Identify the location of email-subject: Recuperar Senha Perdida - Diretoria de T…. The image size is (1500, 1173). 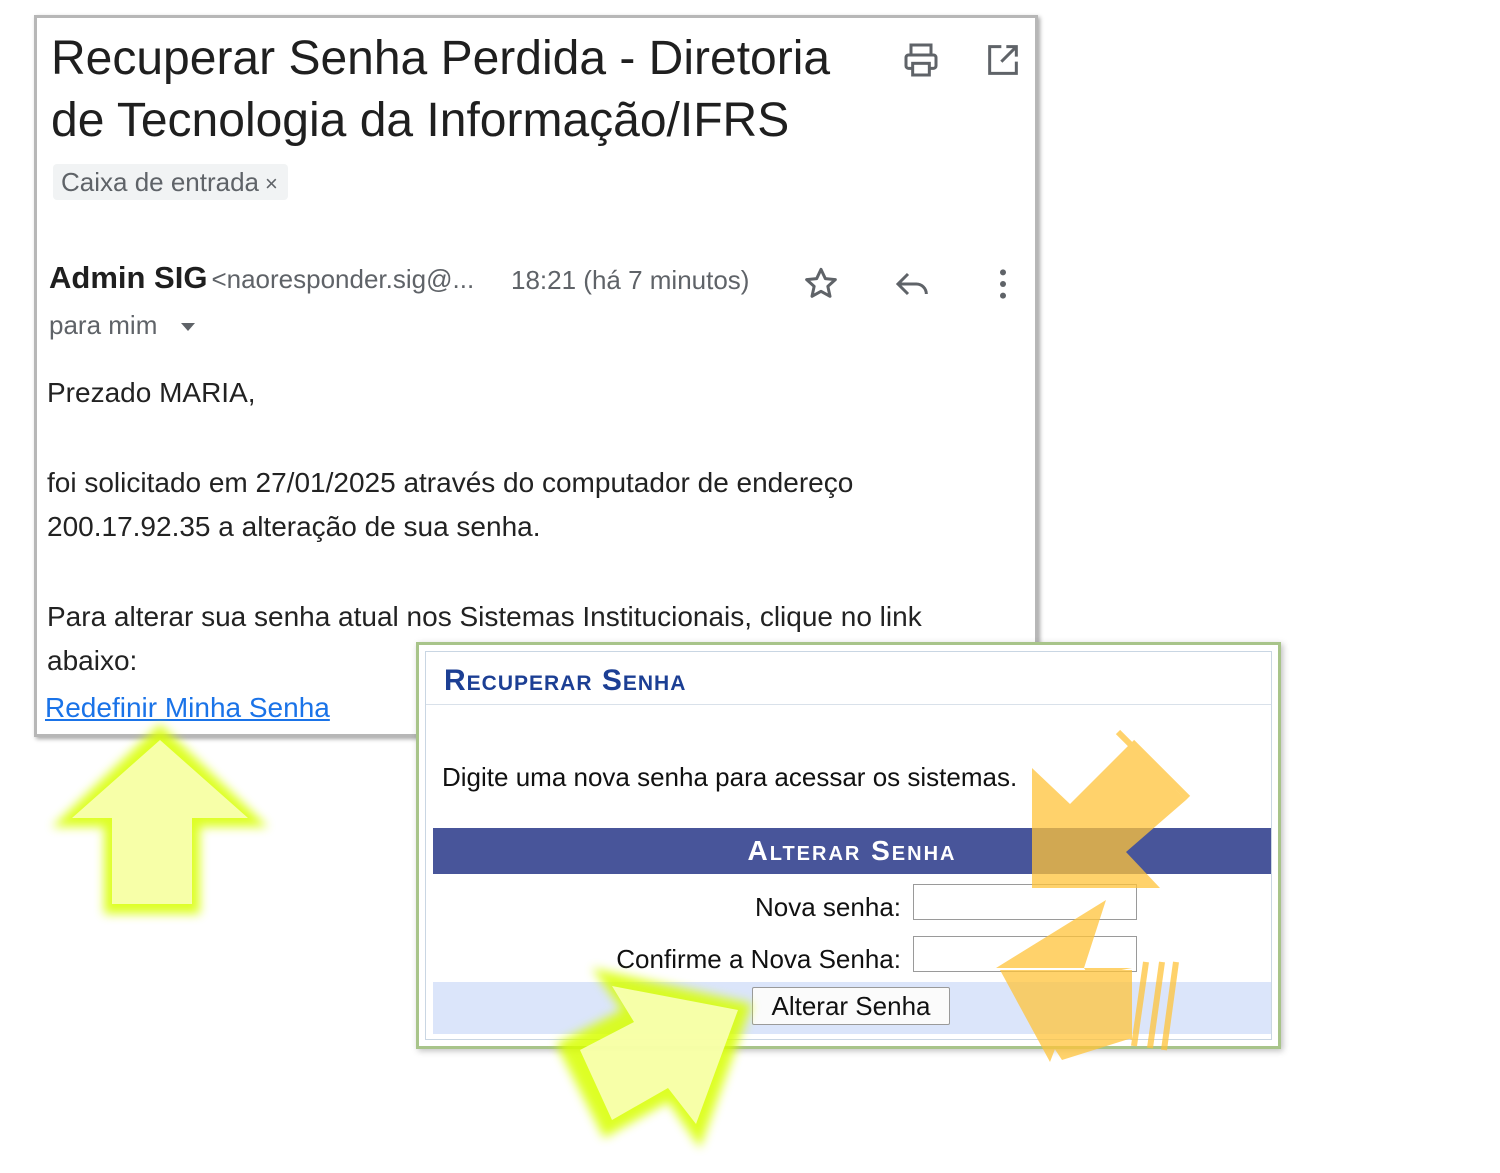
(441, 89).